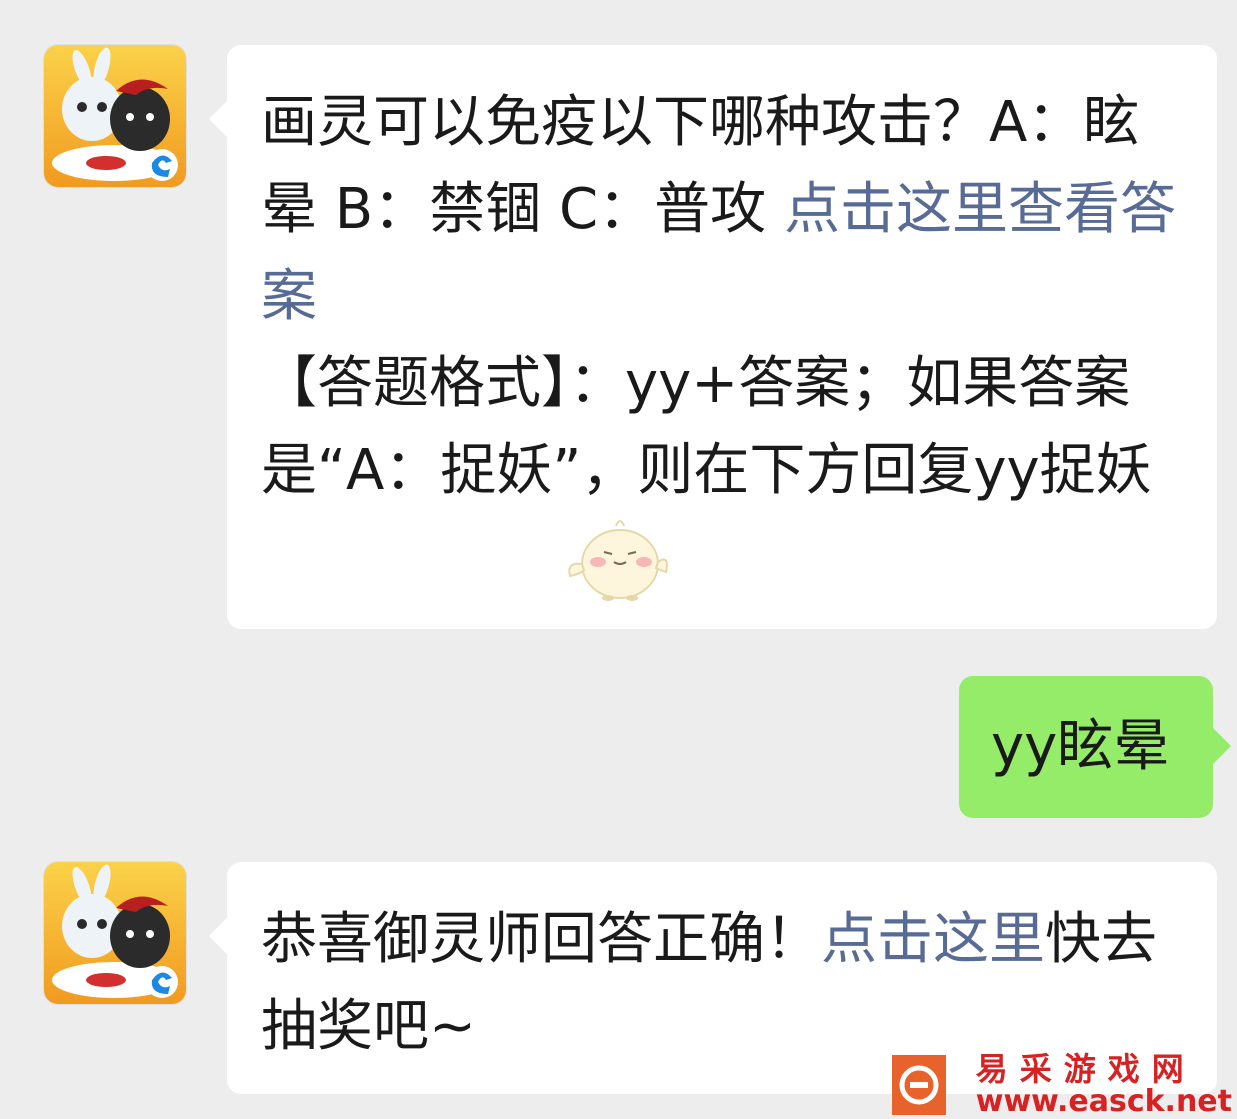  What do you see at coordinates (1080, 746) in the screenshot?
I see `reply-text: yy眩晕` at bounding box center [1080, 746].